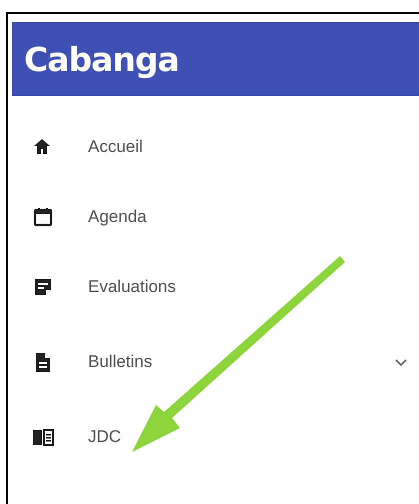 The width and height of the screenshot is (419, 504). What do you see at coordinates (105, 437) in the screenshot?
I see `nav-link: JDC` at bounding box center [105, 437].